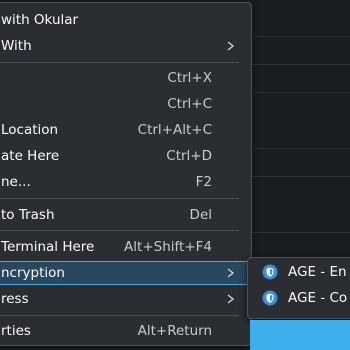 The width and height of the screenshot is (350, 350). Describe the element at coordinates (318, 298) in the screenshot. I see `submenu-item-label: AGE - Co` at that location.